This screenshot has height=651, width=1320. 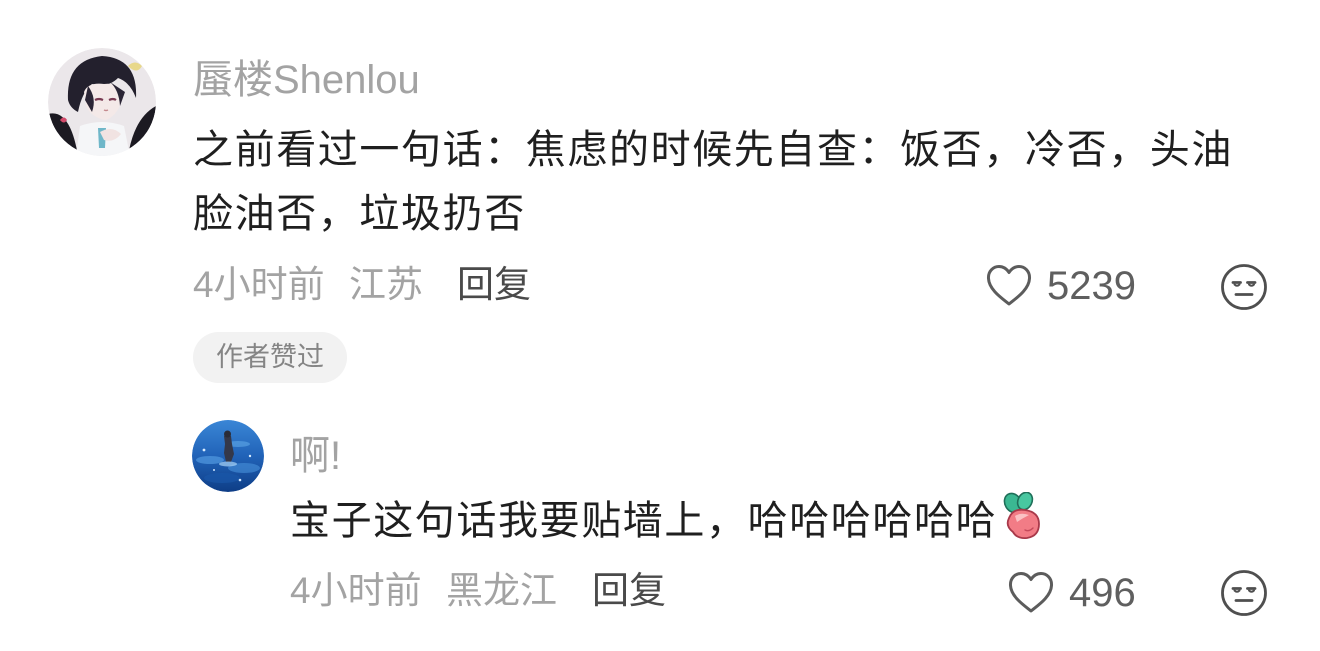 What do you see at coordinates (315, 456) in the screenshot?
I see `reply-comment-username: 啊!` at bounding box center [315, 456].